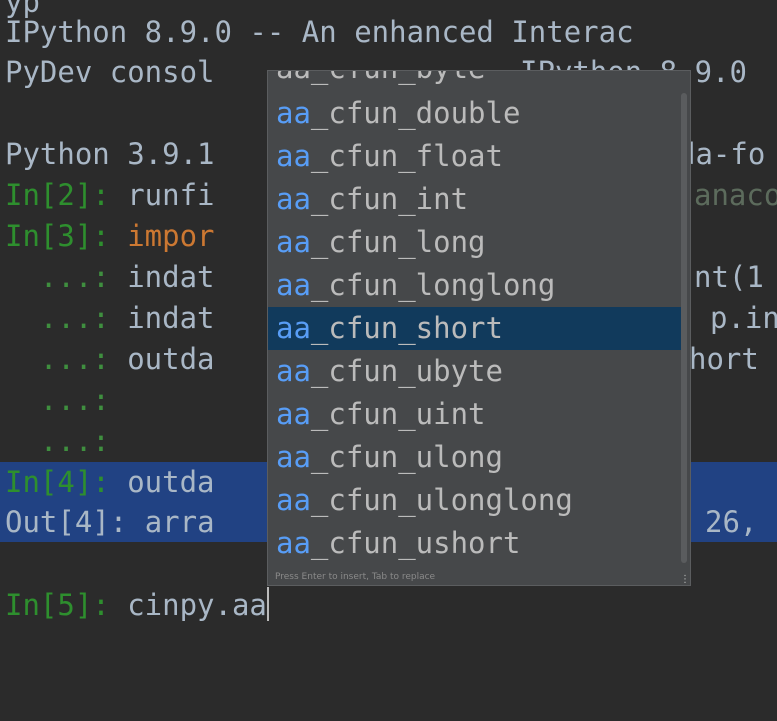 This screenshot has height=721, width=777. I want to click on completion-item: aa_cfun_short, so click(477, 328).